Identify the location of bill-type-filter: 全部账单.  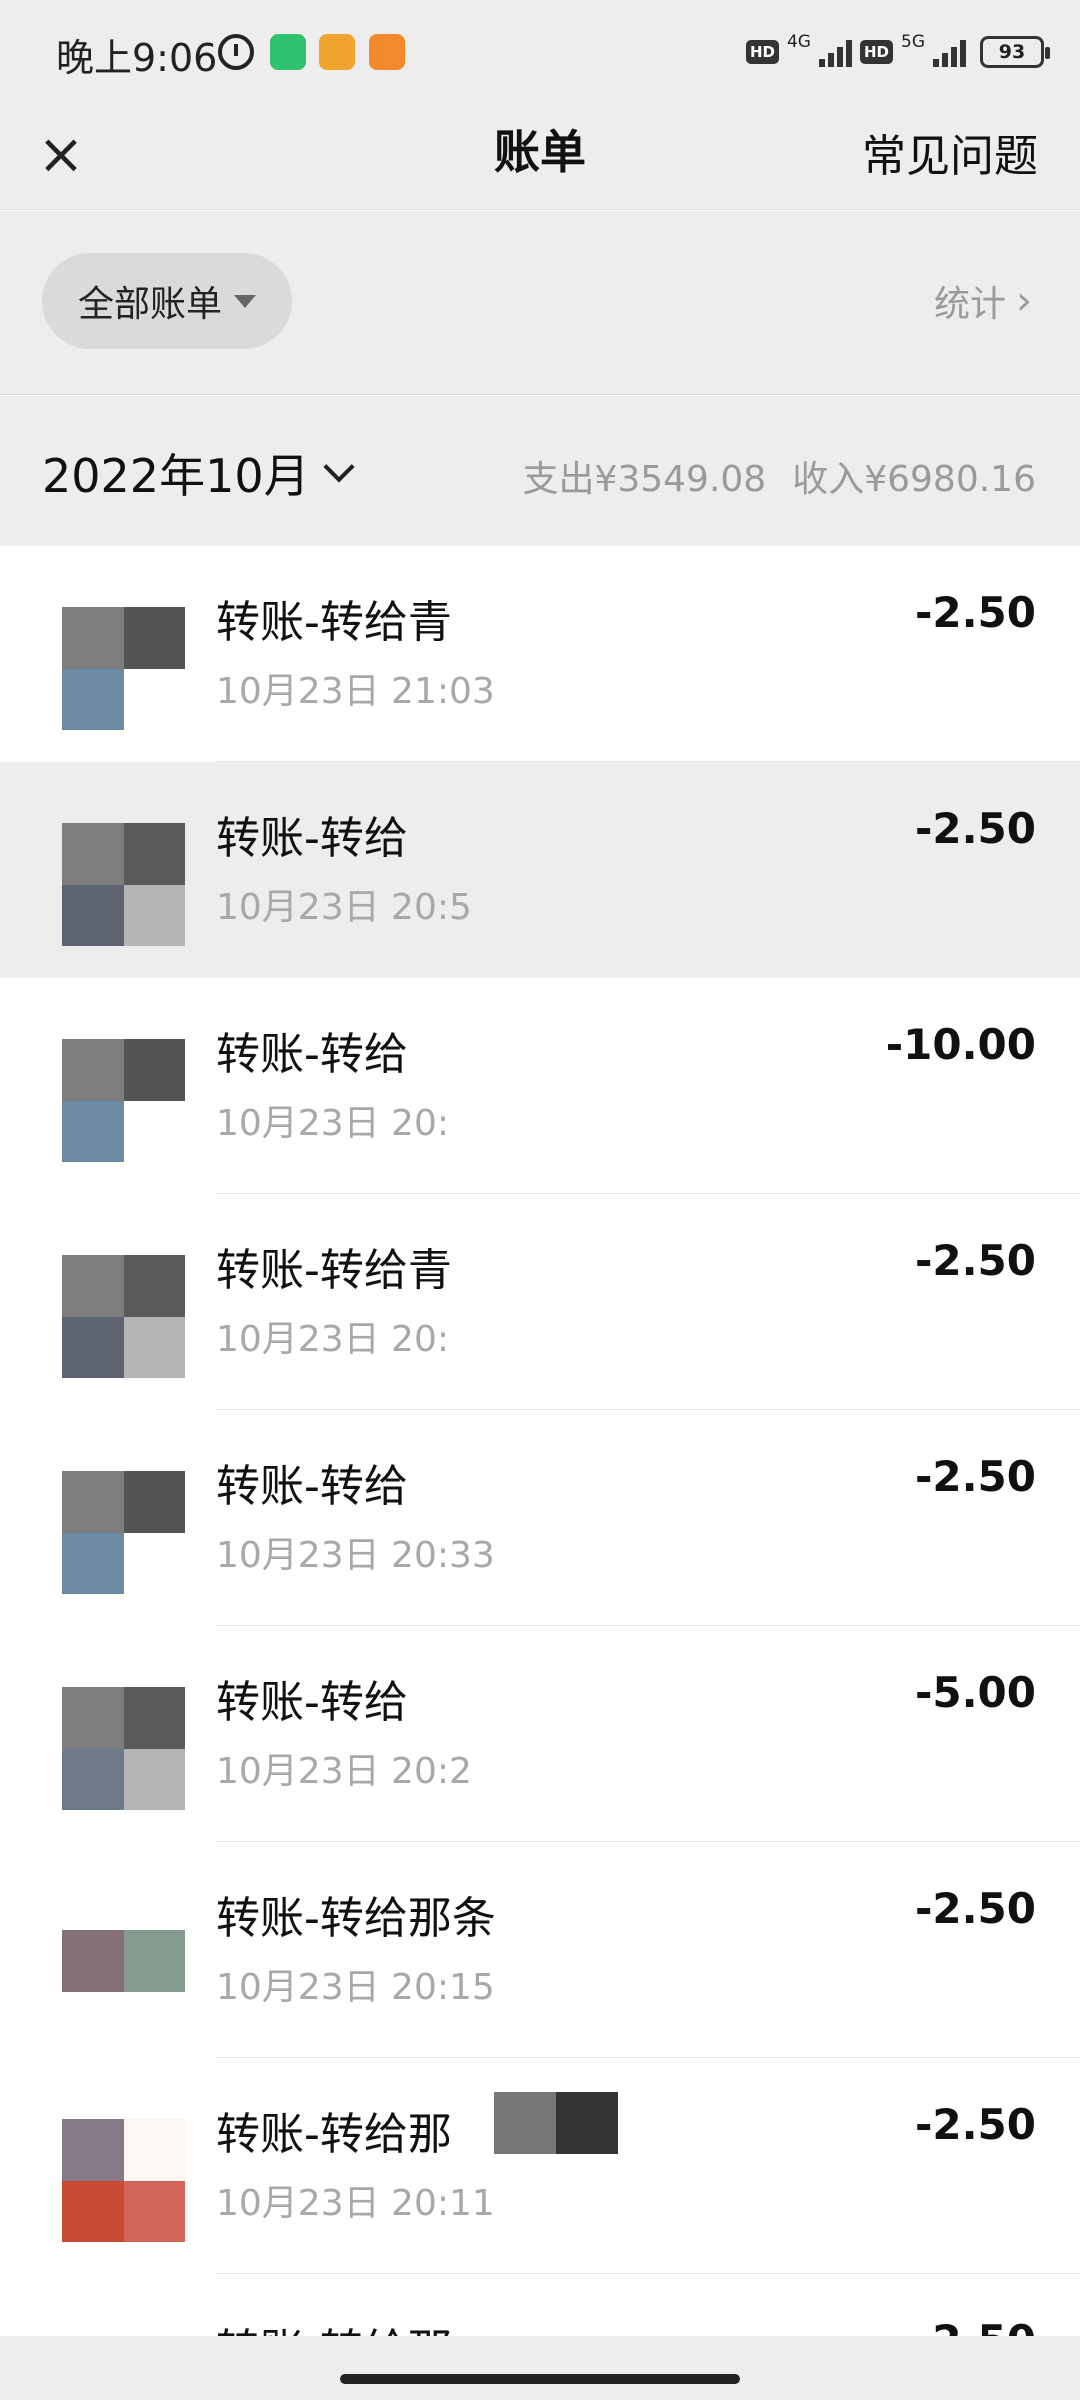
(167, 301).